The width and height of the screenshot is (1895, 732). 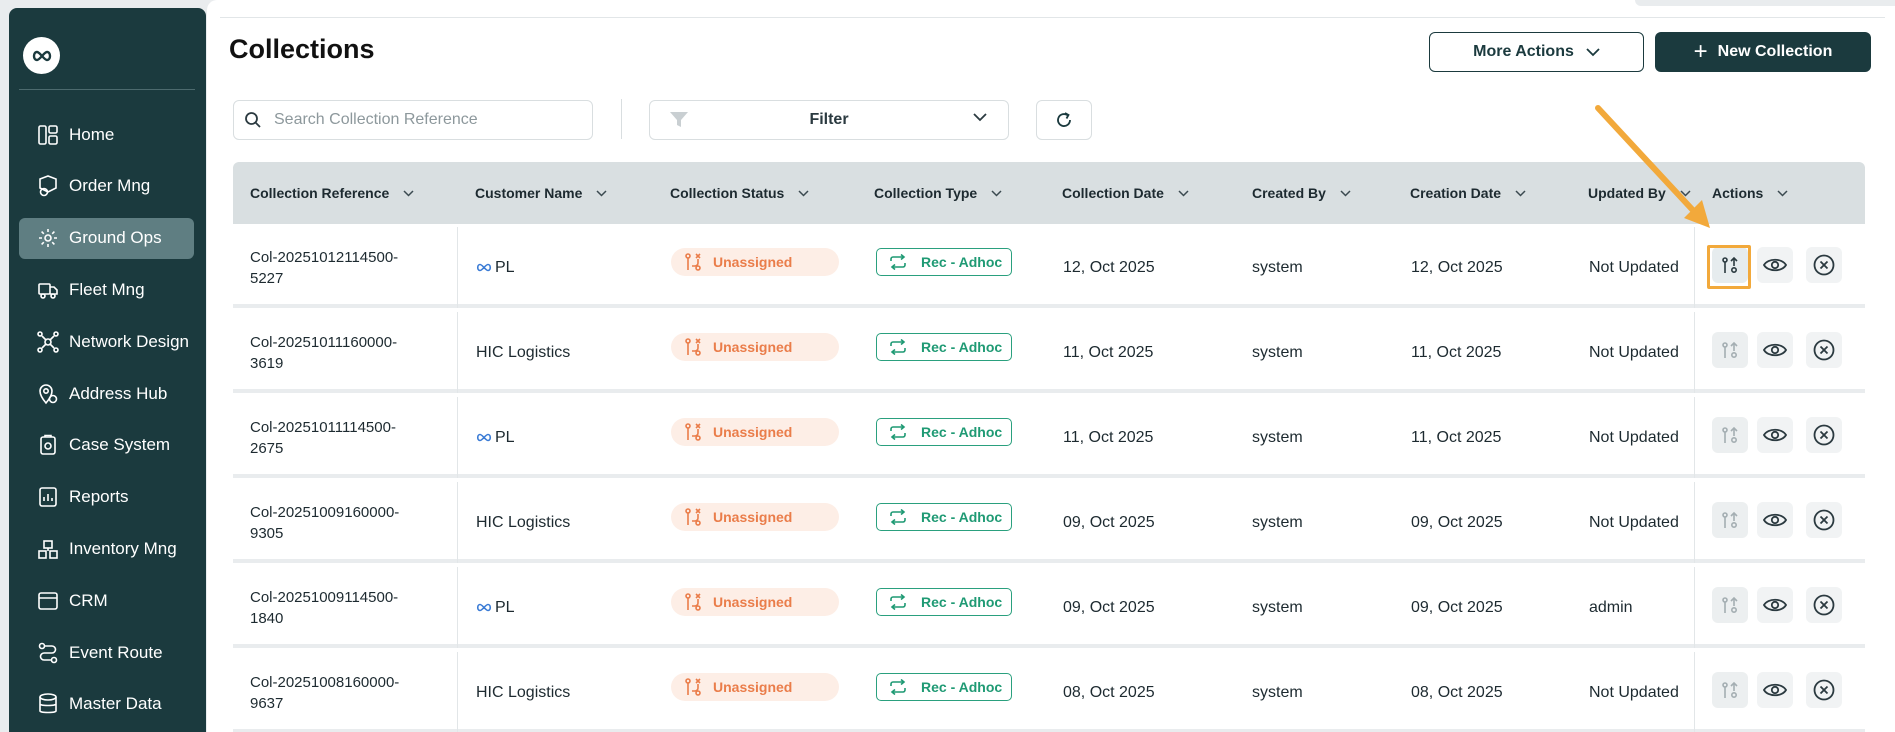 What do you see at coordinates (340, 352) in the screenshot?
I see `collection-reference: Col-20251011160000- 3619` at bounding box center [340, 352].